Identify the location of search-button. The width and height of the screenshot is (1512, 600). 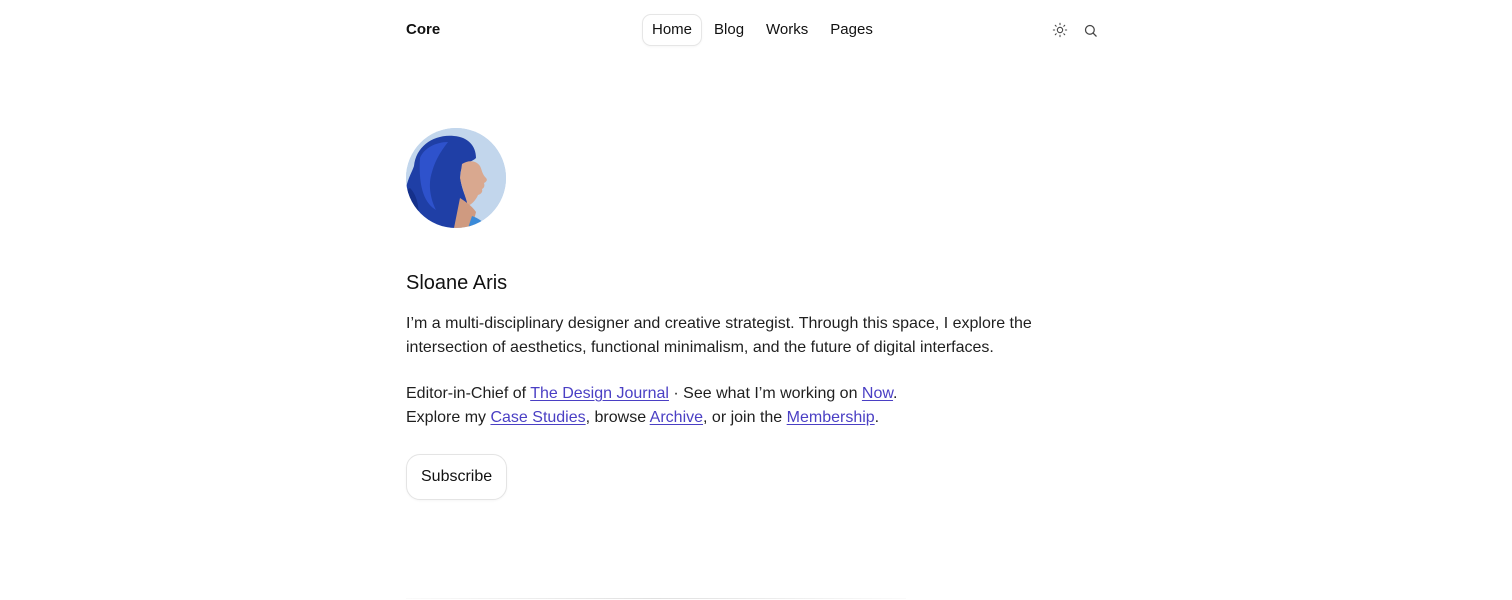
(1090, 30).